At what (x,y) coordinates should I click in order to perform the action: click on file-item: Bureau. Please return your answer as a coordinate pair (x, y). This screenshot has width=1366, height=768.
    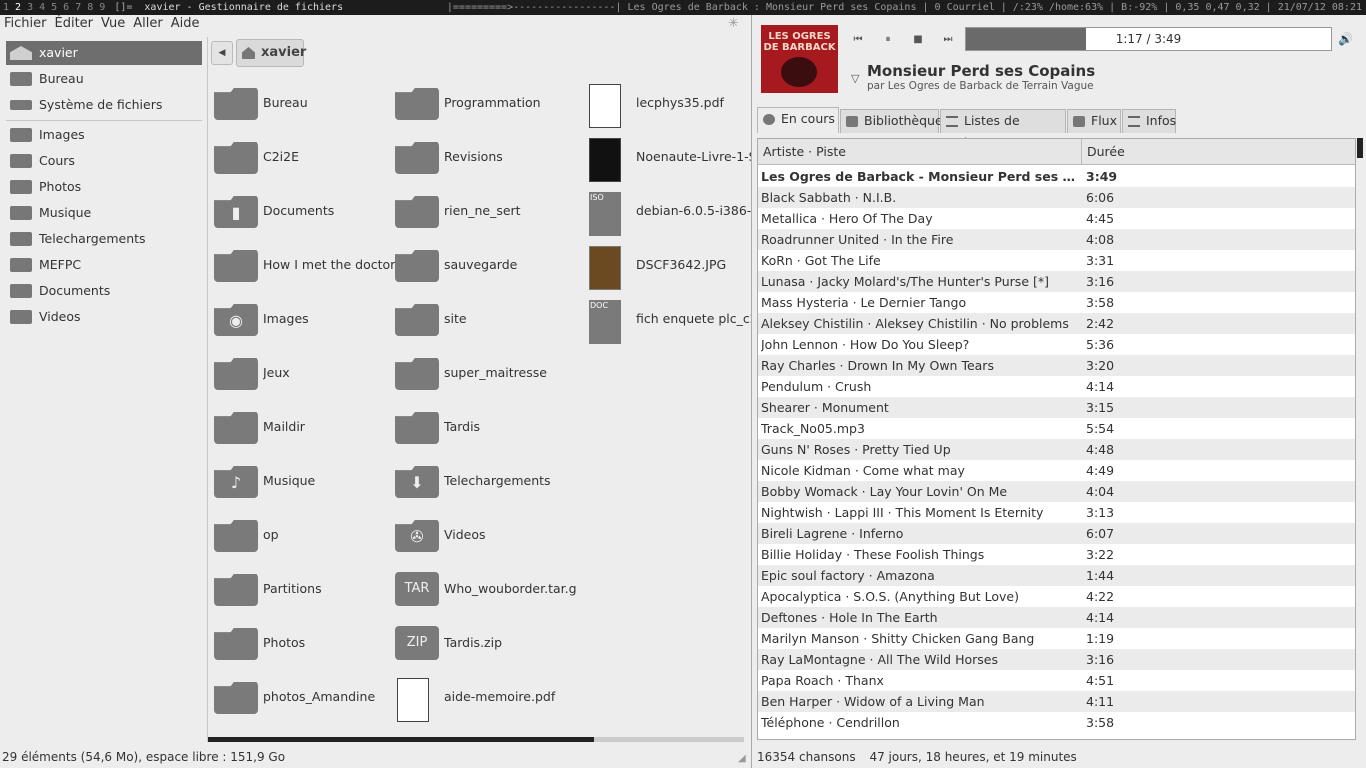
    Looking at the image, I should click on (305, 105).